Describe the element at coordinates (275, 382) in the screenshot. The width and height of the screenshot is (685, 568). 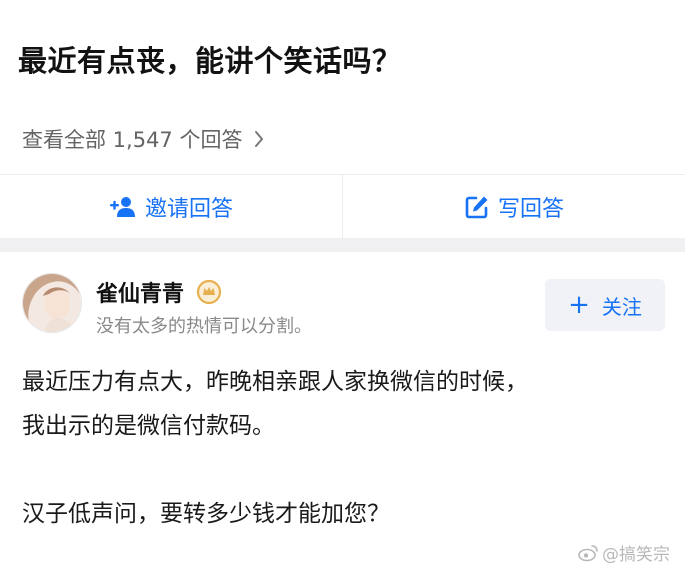
I see `answer-paragraph: 最近压力有点大，昨晚相亲跟人家换微信的时候，` at that location.